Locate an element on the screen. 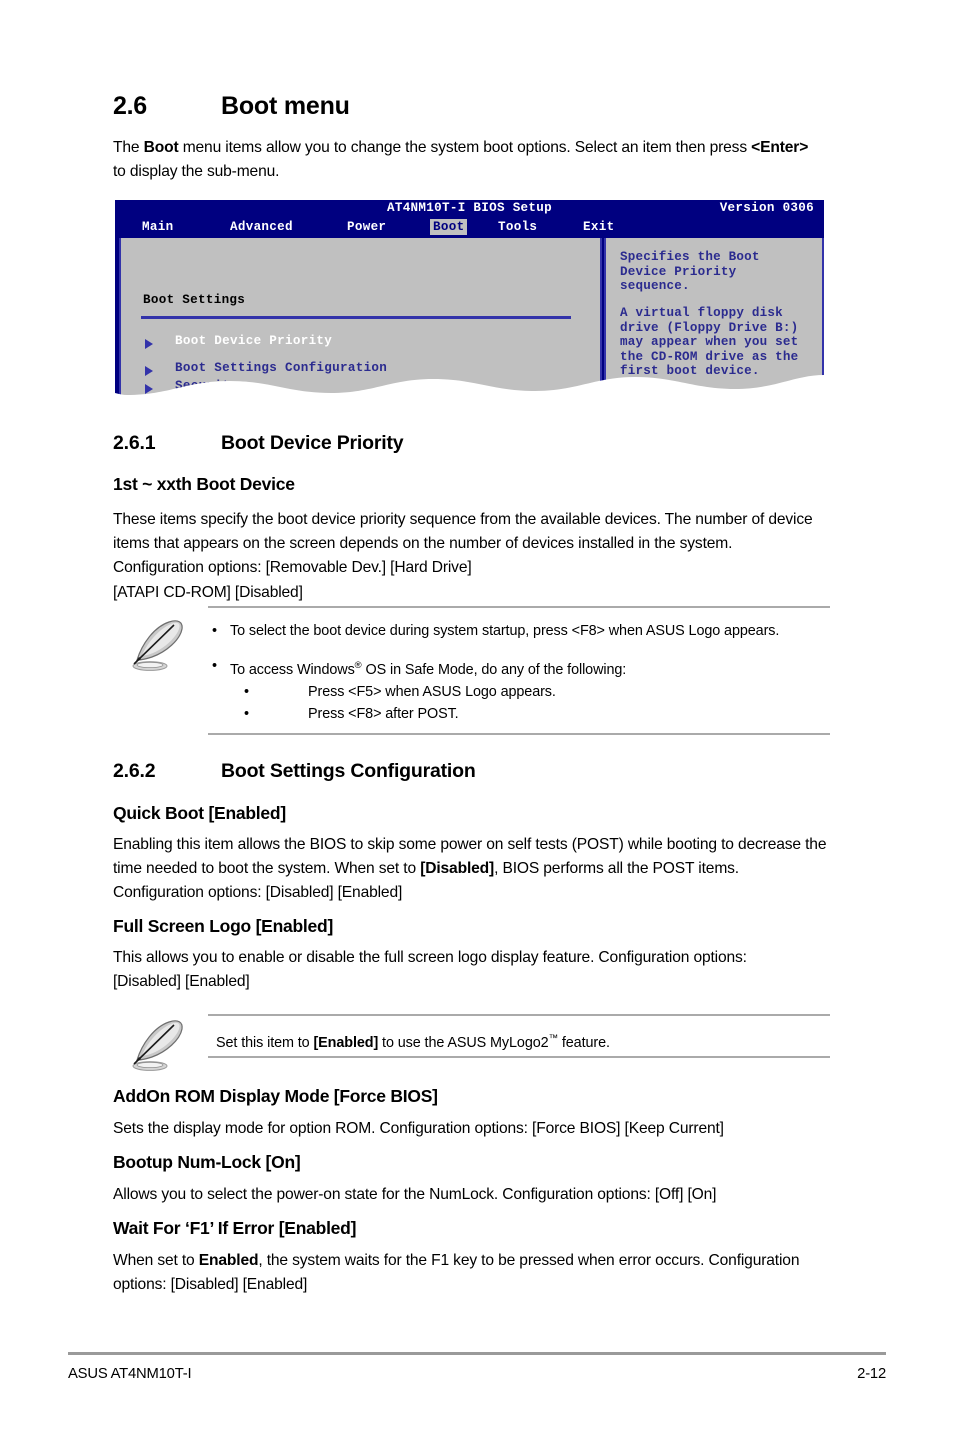 This screenshot has height=1438, width=954. para-line-4: [ATAPI CD-ROM] [Disabled] is located at coordinates (208, 592).